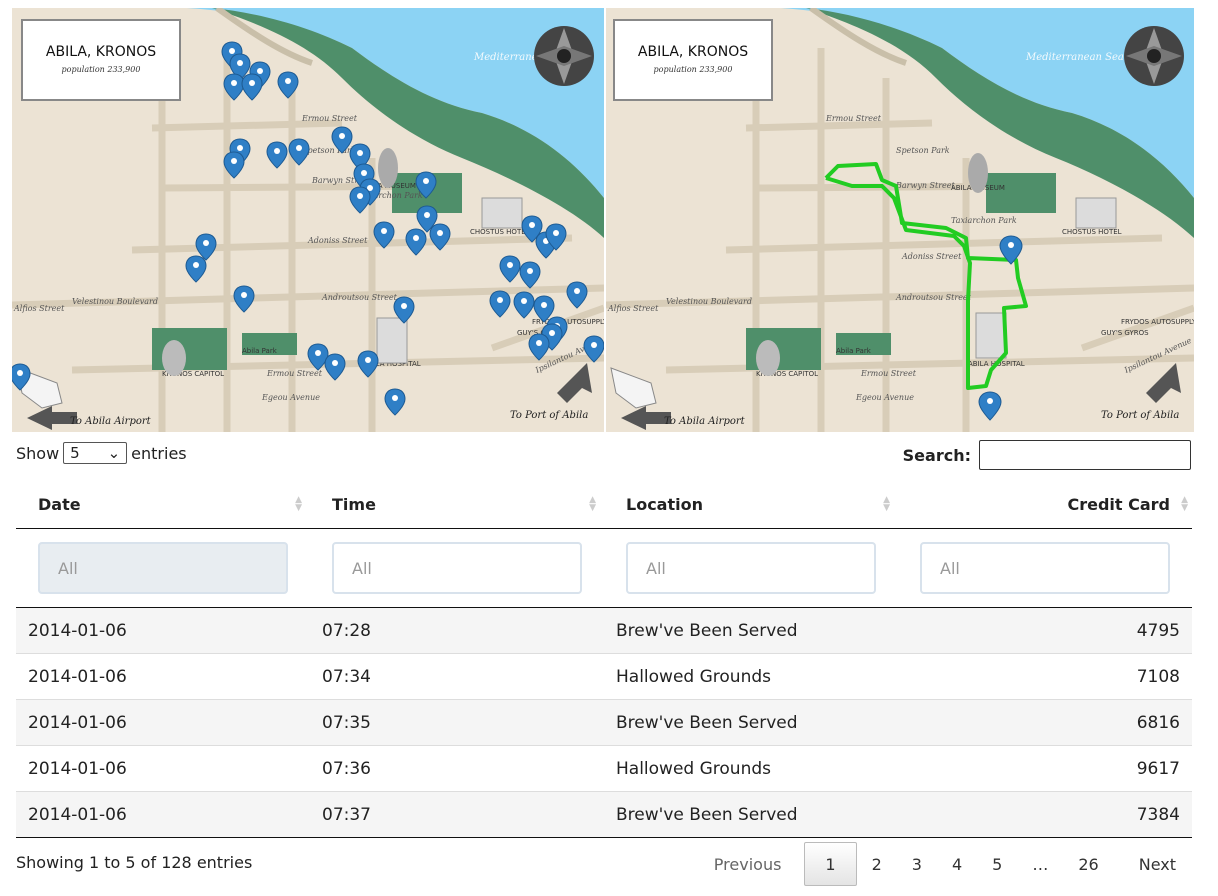  Describe the element at coordinates (1157, 322) in the screenshot. I see `svg-text: FRYDOS AUTOSUPPLY` at that location.